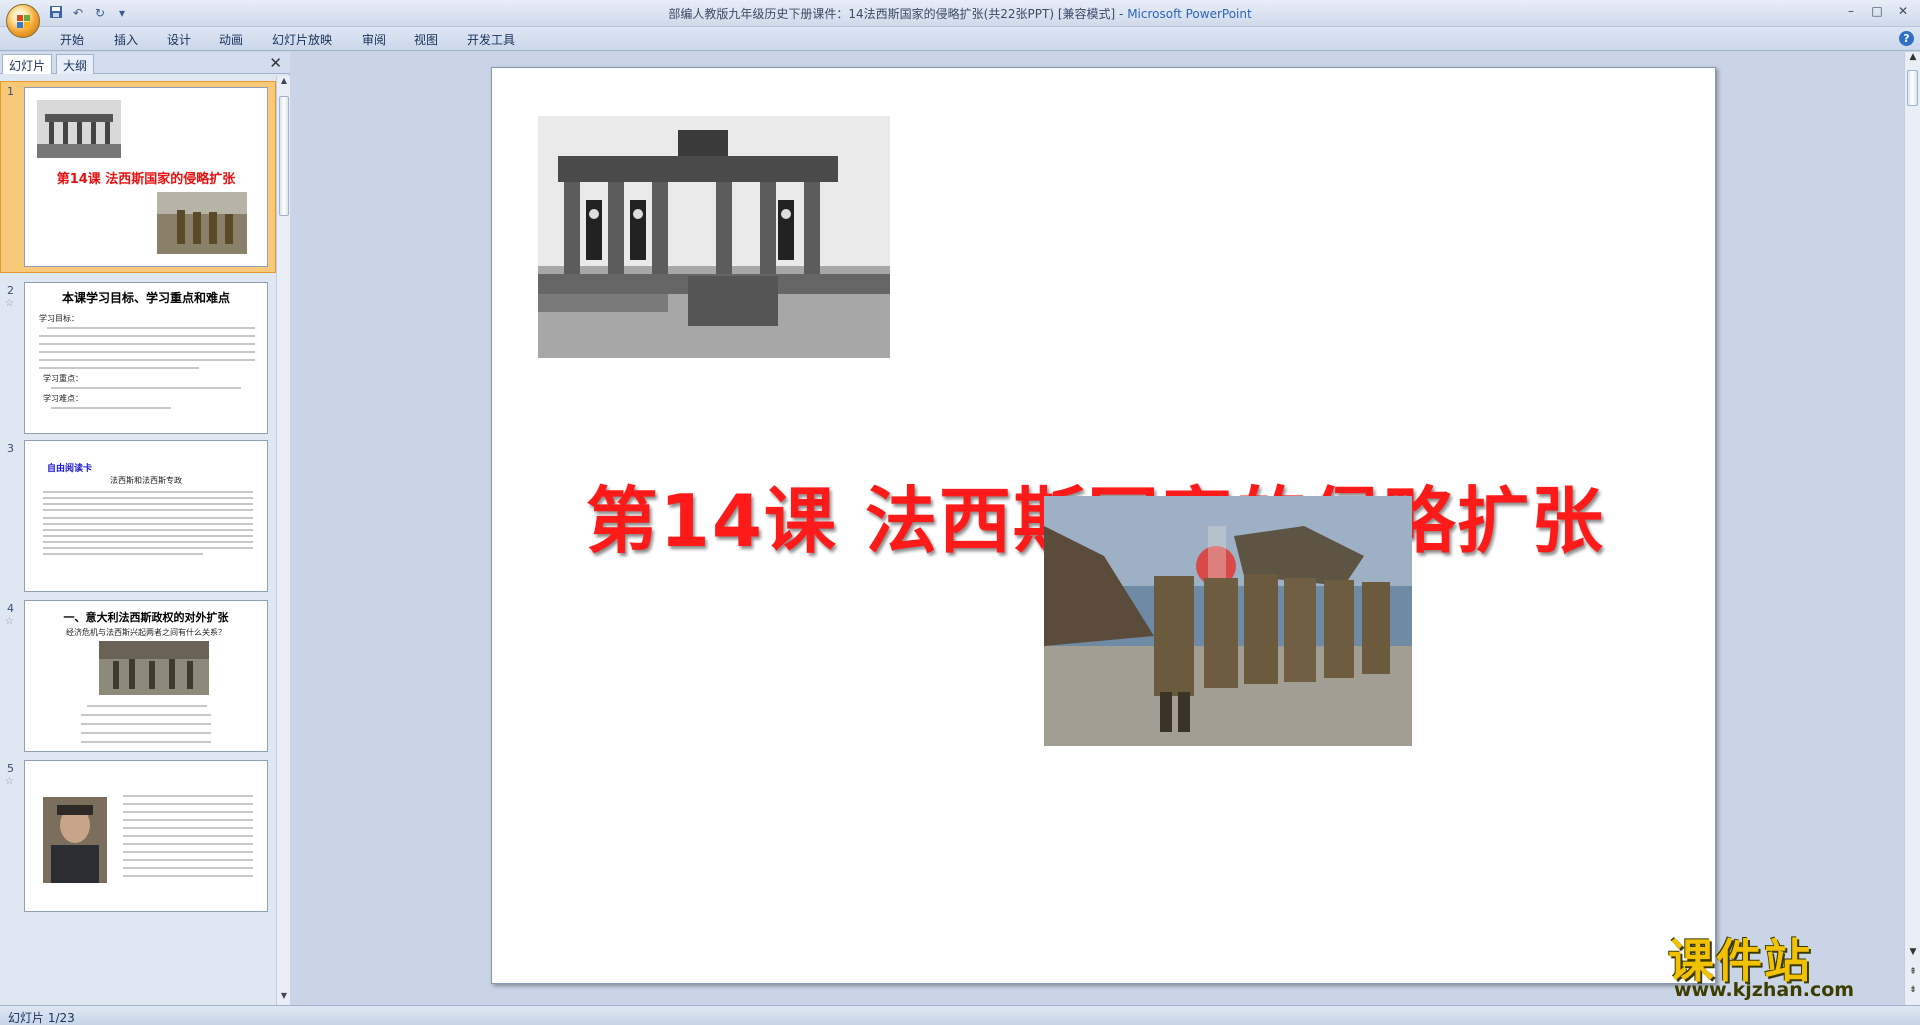 Image resolution: width=1920 pixels, height=1025 pixels. I want to click on window-controls: – □ ✕, so click(1877, 11).